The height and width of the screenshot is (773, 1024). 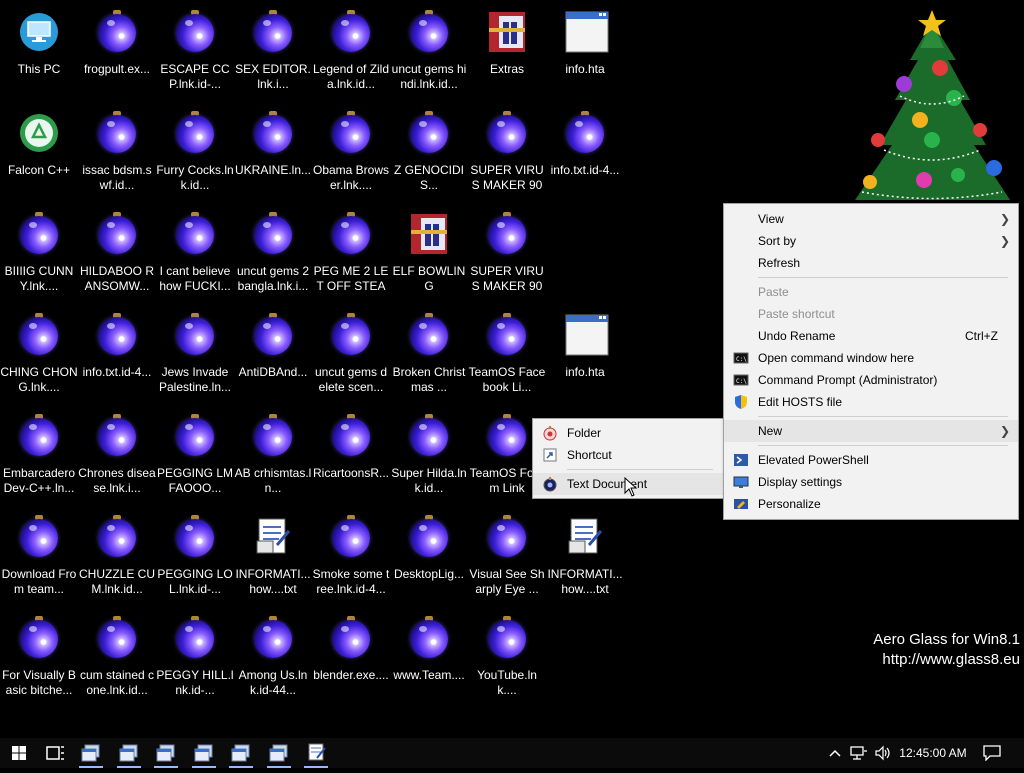 What do you see at coordinates (859, 753) in the screenshot?
I see `network-icon` at bounding box center [859, 753].